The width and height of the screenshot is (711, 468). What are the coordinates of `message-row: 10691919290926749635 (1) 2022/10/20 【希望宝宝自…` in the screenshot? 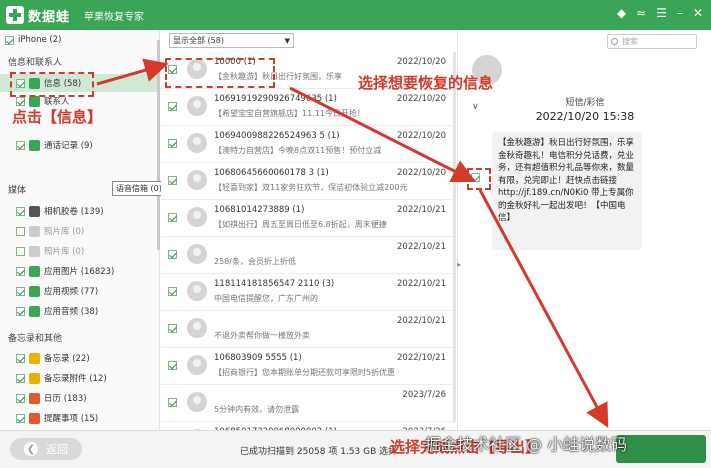 It's located at (308, 107).